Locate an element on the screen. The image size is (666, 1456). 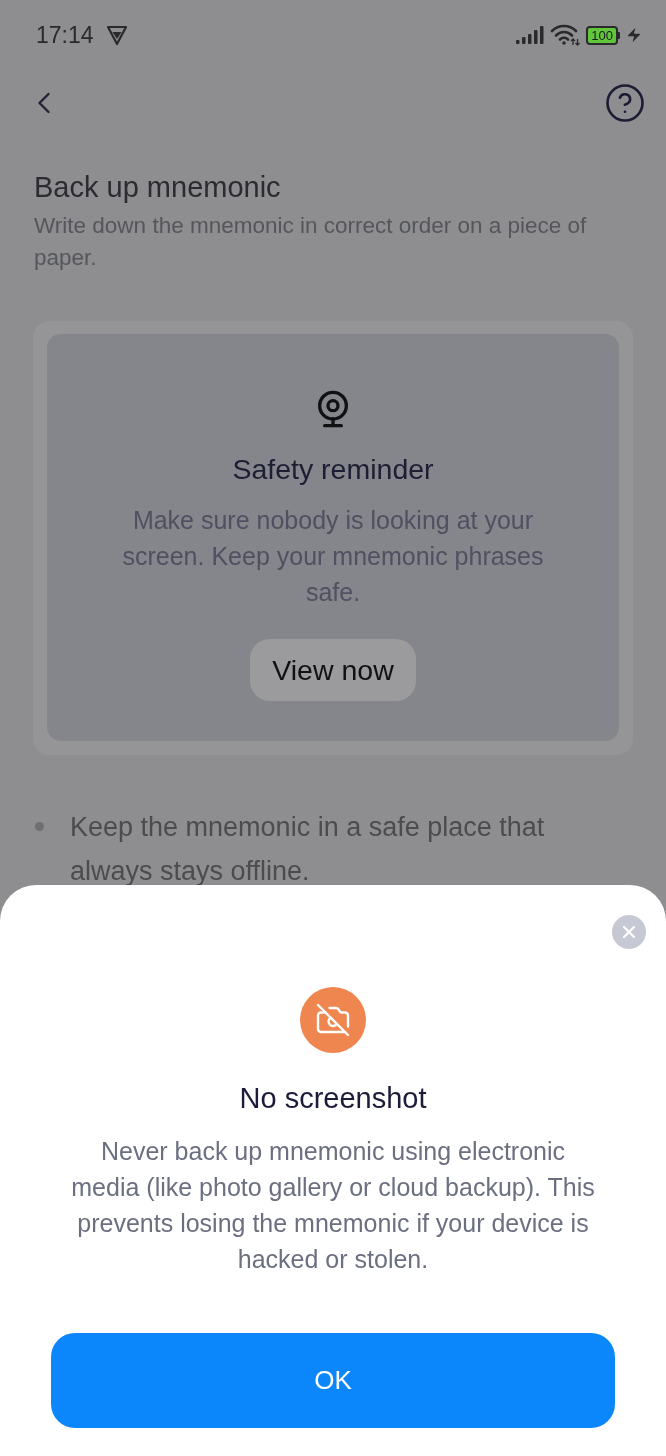
charging-icon is located at coordinates (634, 35).